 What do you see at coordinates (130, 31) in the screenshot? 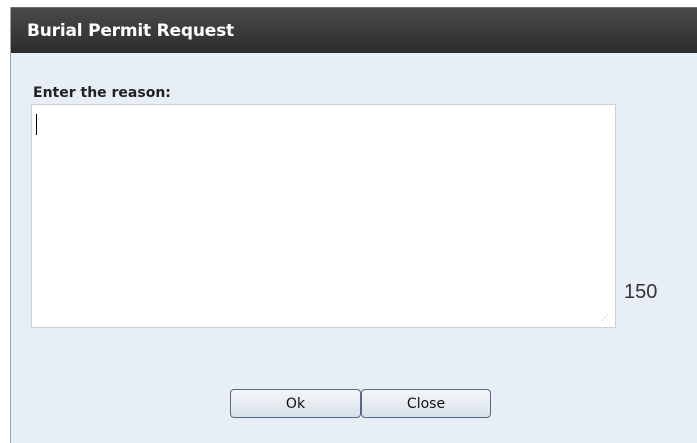
I see `dialog-title: Burial Permit Request` at bounding box center [130, 31].